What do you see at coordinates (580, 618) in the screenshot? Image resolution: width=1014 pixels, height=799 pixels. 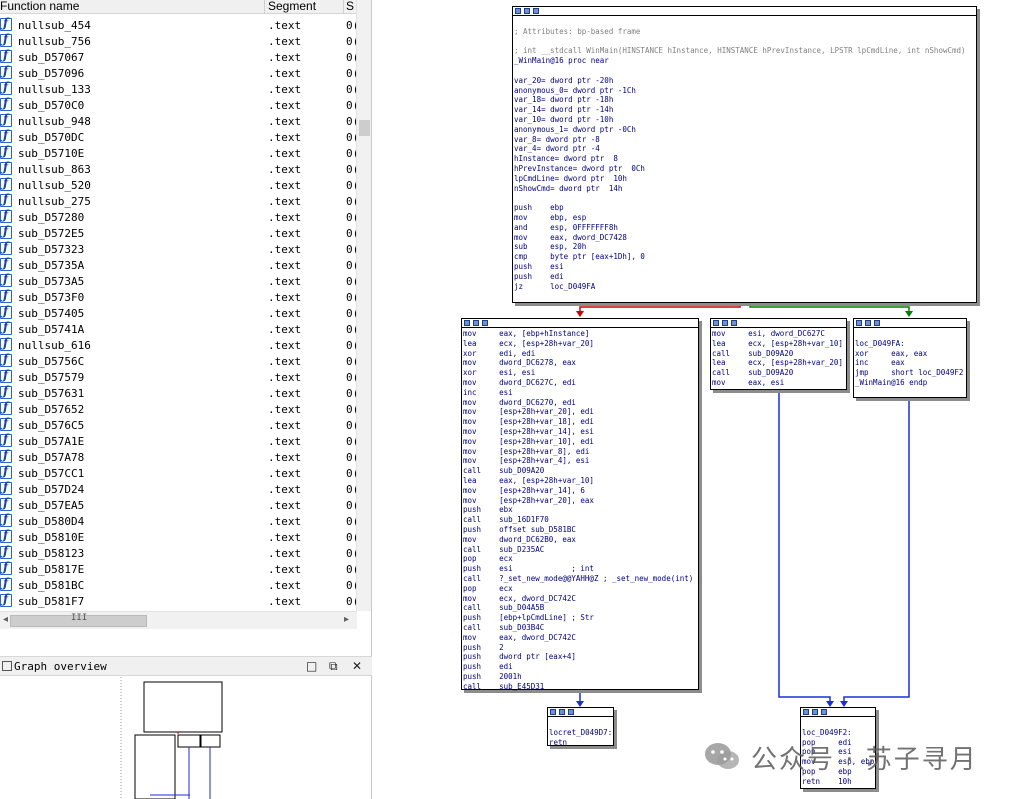 I see `code-line: push [ebp+lpCmdLine] ; Str` at bounding box center [580, 618].